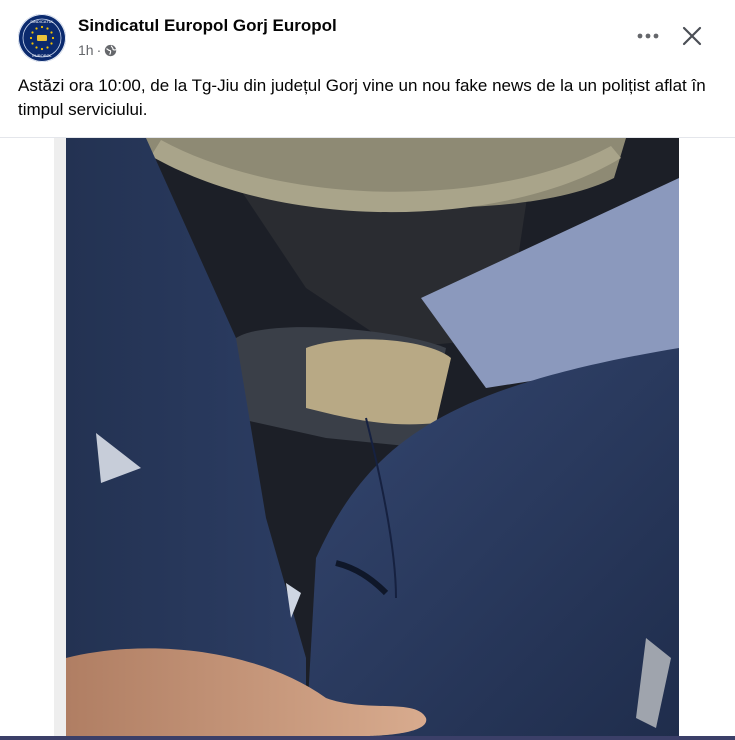 The width and height of the screenshot is (735, 740). I want to click on more-horizontal-icon, so click(648, 36).